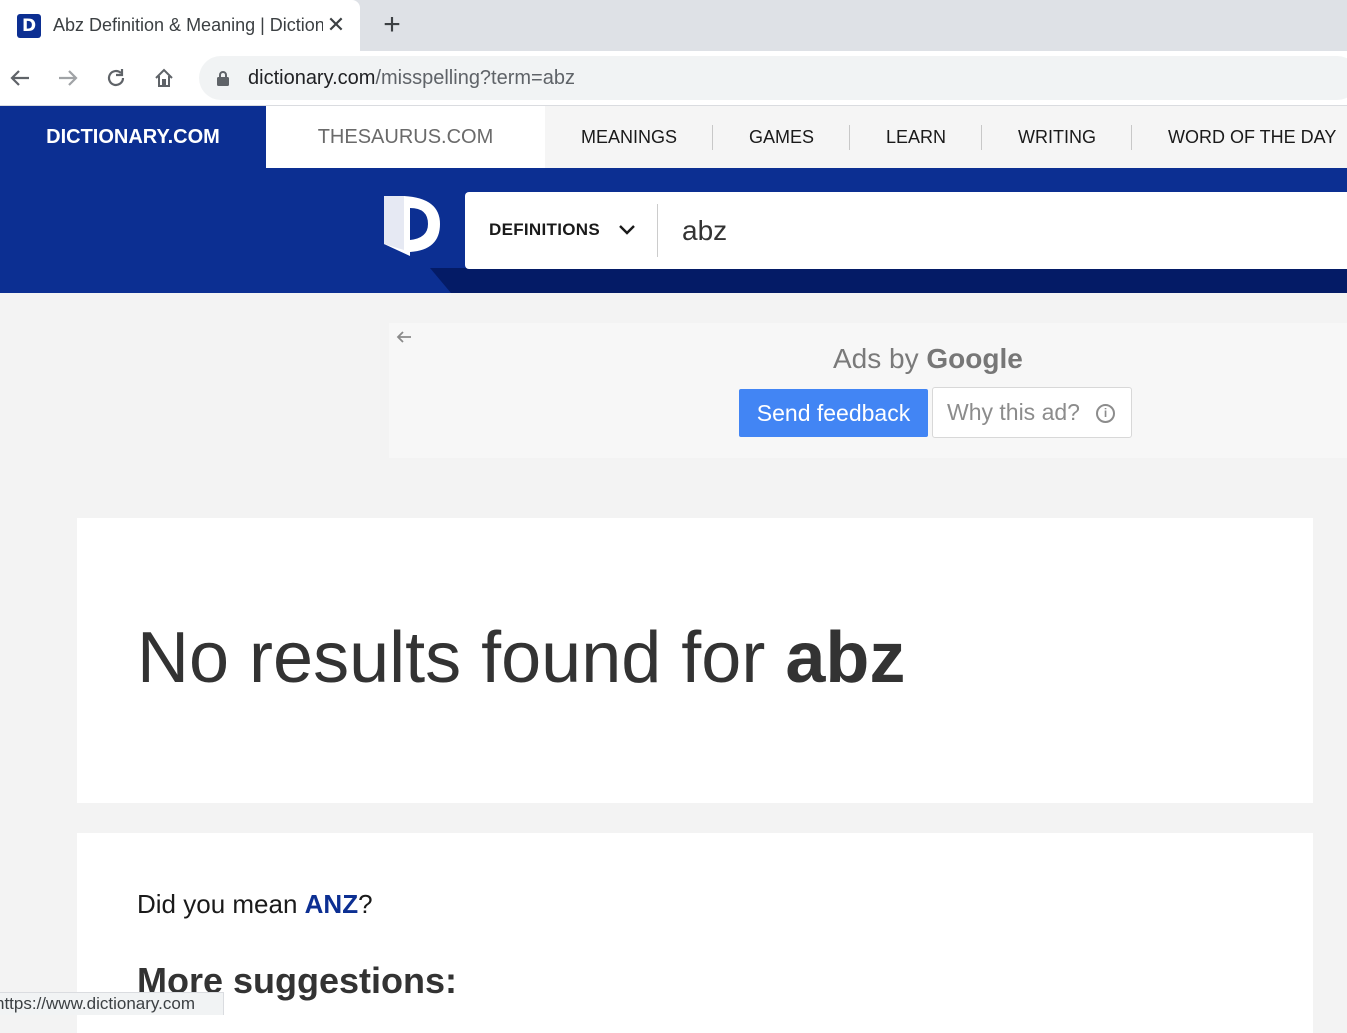 The image size is (1347, 1033). I want to click on url-text: dictionary.com/misspelling?term=abz, so click(411, 78).